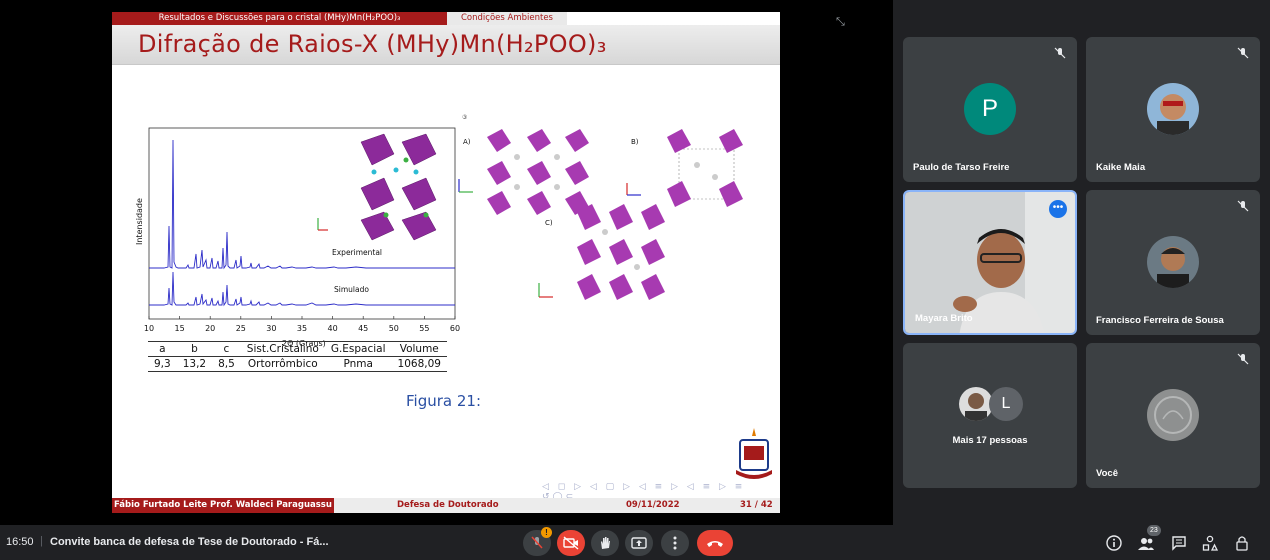 Image resolution: width=1270 pixels, height=560 pixels. I want to click on camera-toggle-button, so click(571, 543).